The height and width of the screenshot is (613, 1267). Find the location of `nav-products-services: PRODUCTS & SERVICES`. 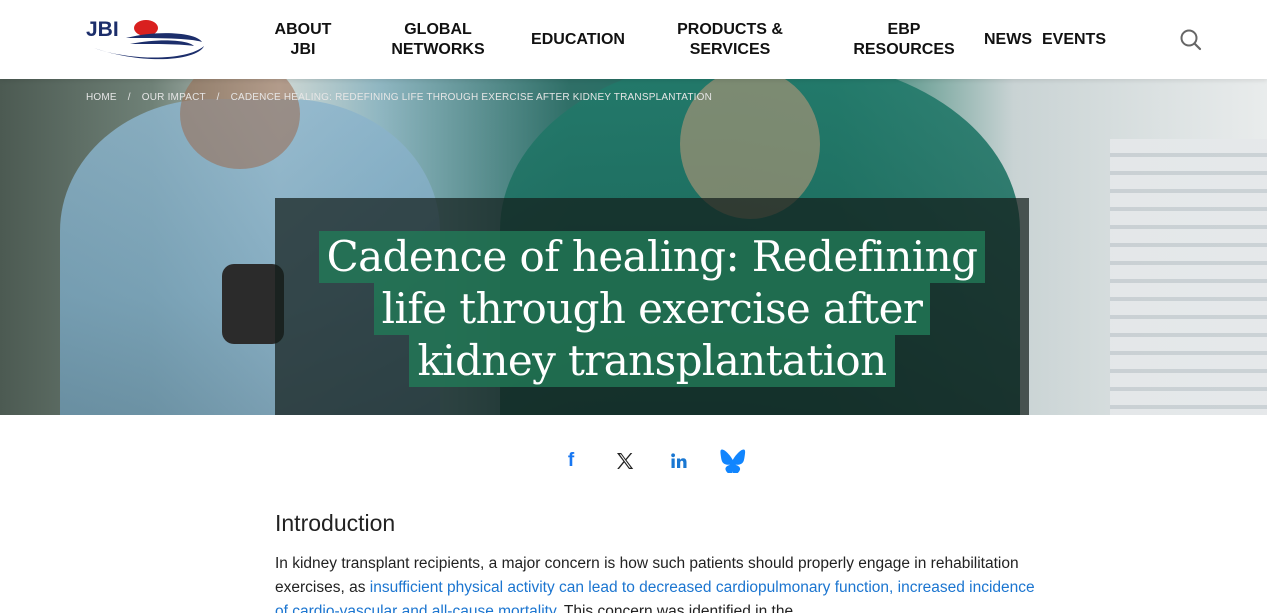

nav-products-services: PRODUCTS & SERVICES is located at coordinates (730, 40).